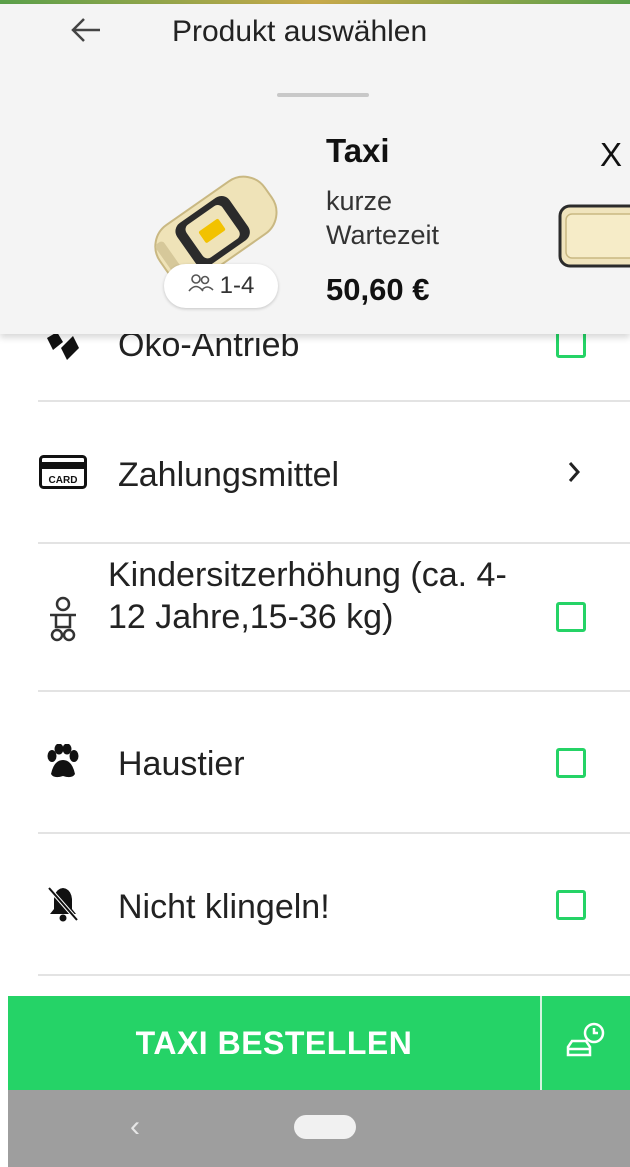 This screenshot has height=1167, width=630. I want to click on option-pet-label: Haustier, so click(181, 764).